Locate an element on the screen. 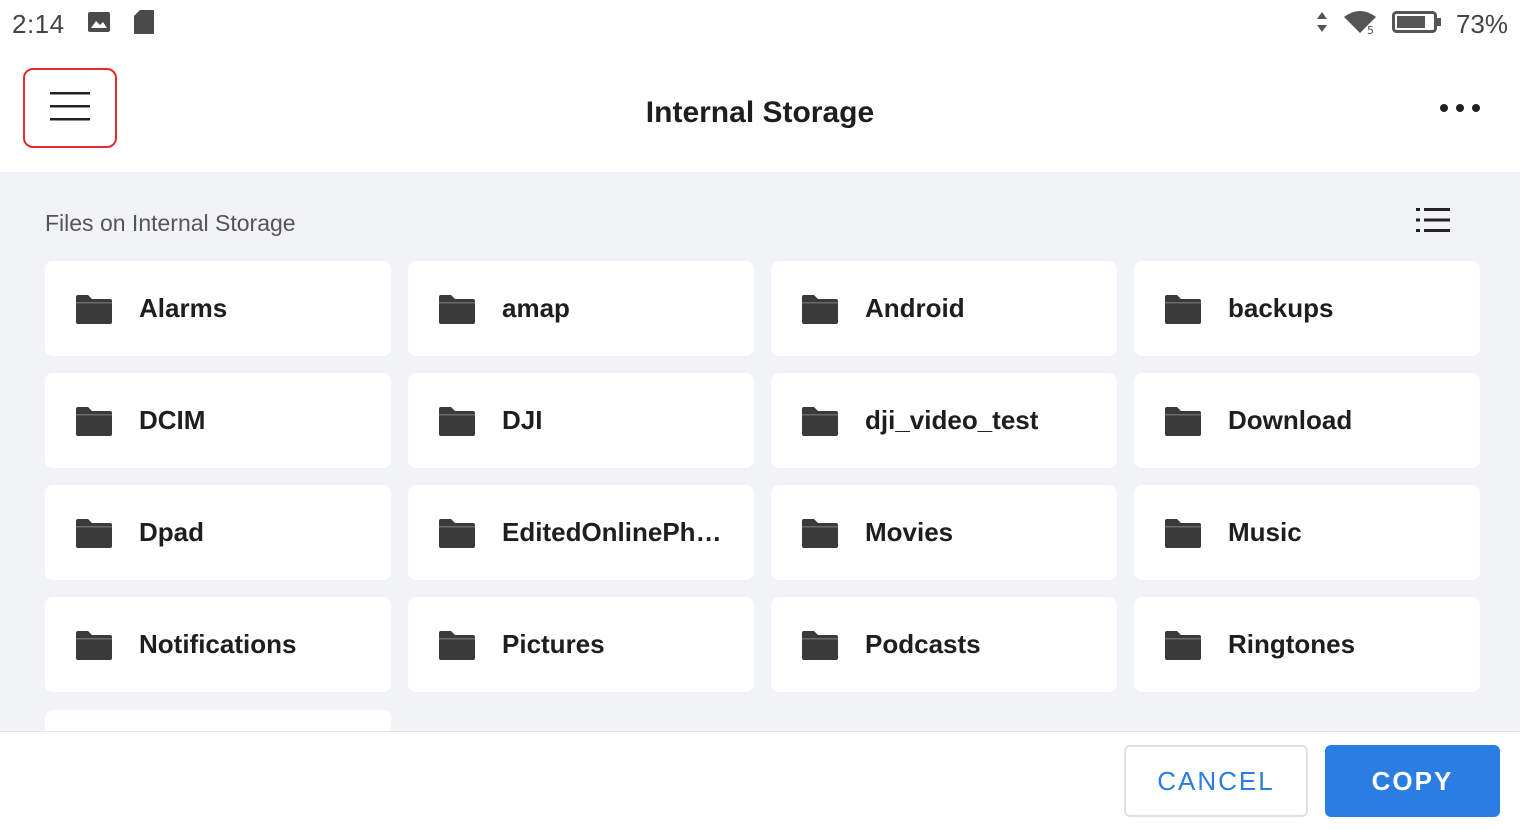 The image size is (1520, 829). folder-name: Podcasts is located at coordinates (923, 644).